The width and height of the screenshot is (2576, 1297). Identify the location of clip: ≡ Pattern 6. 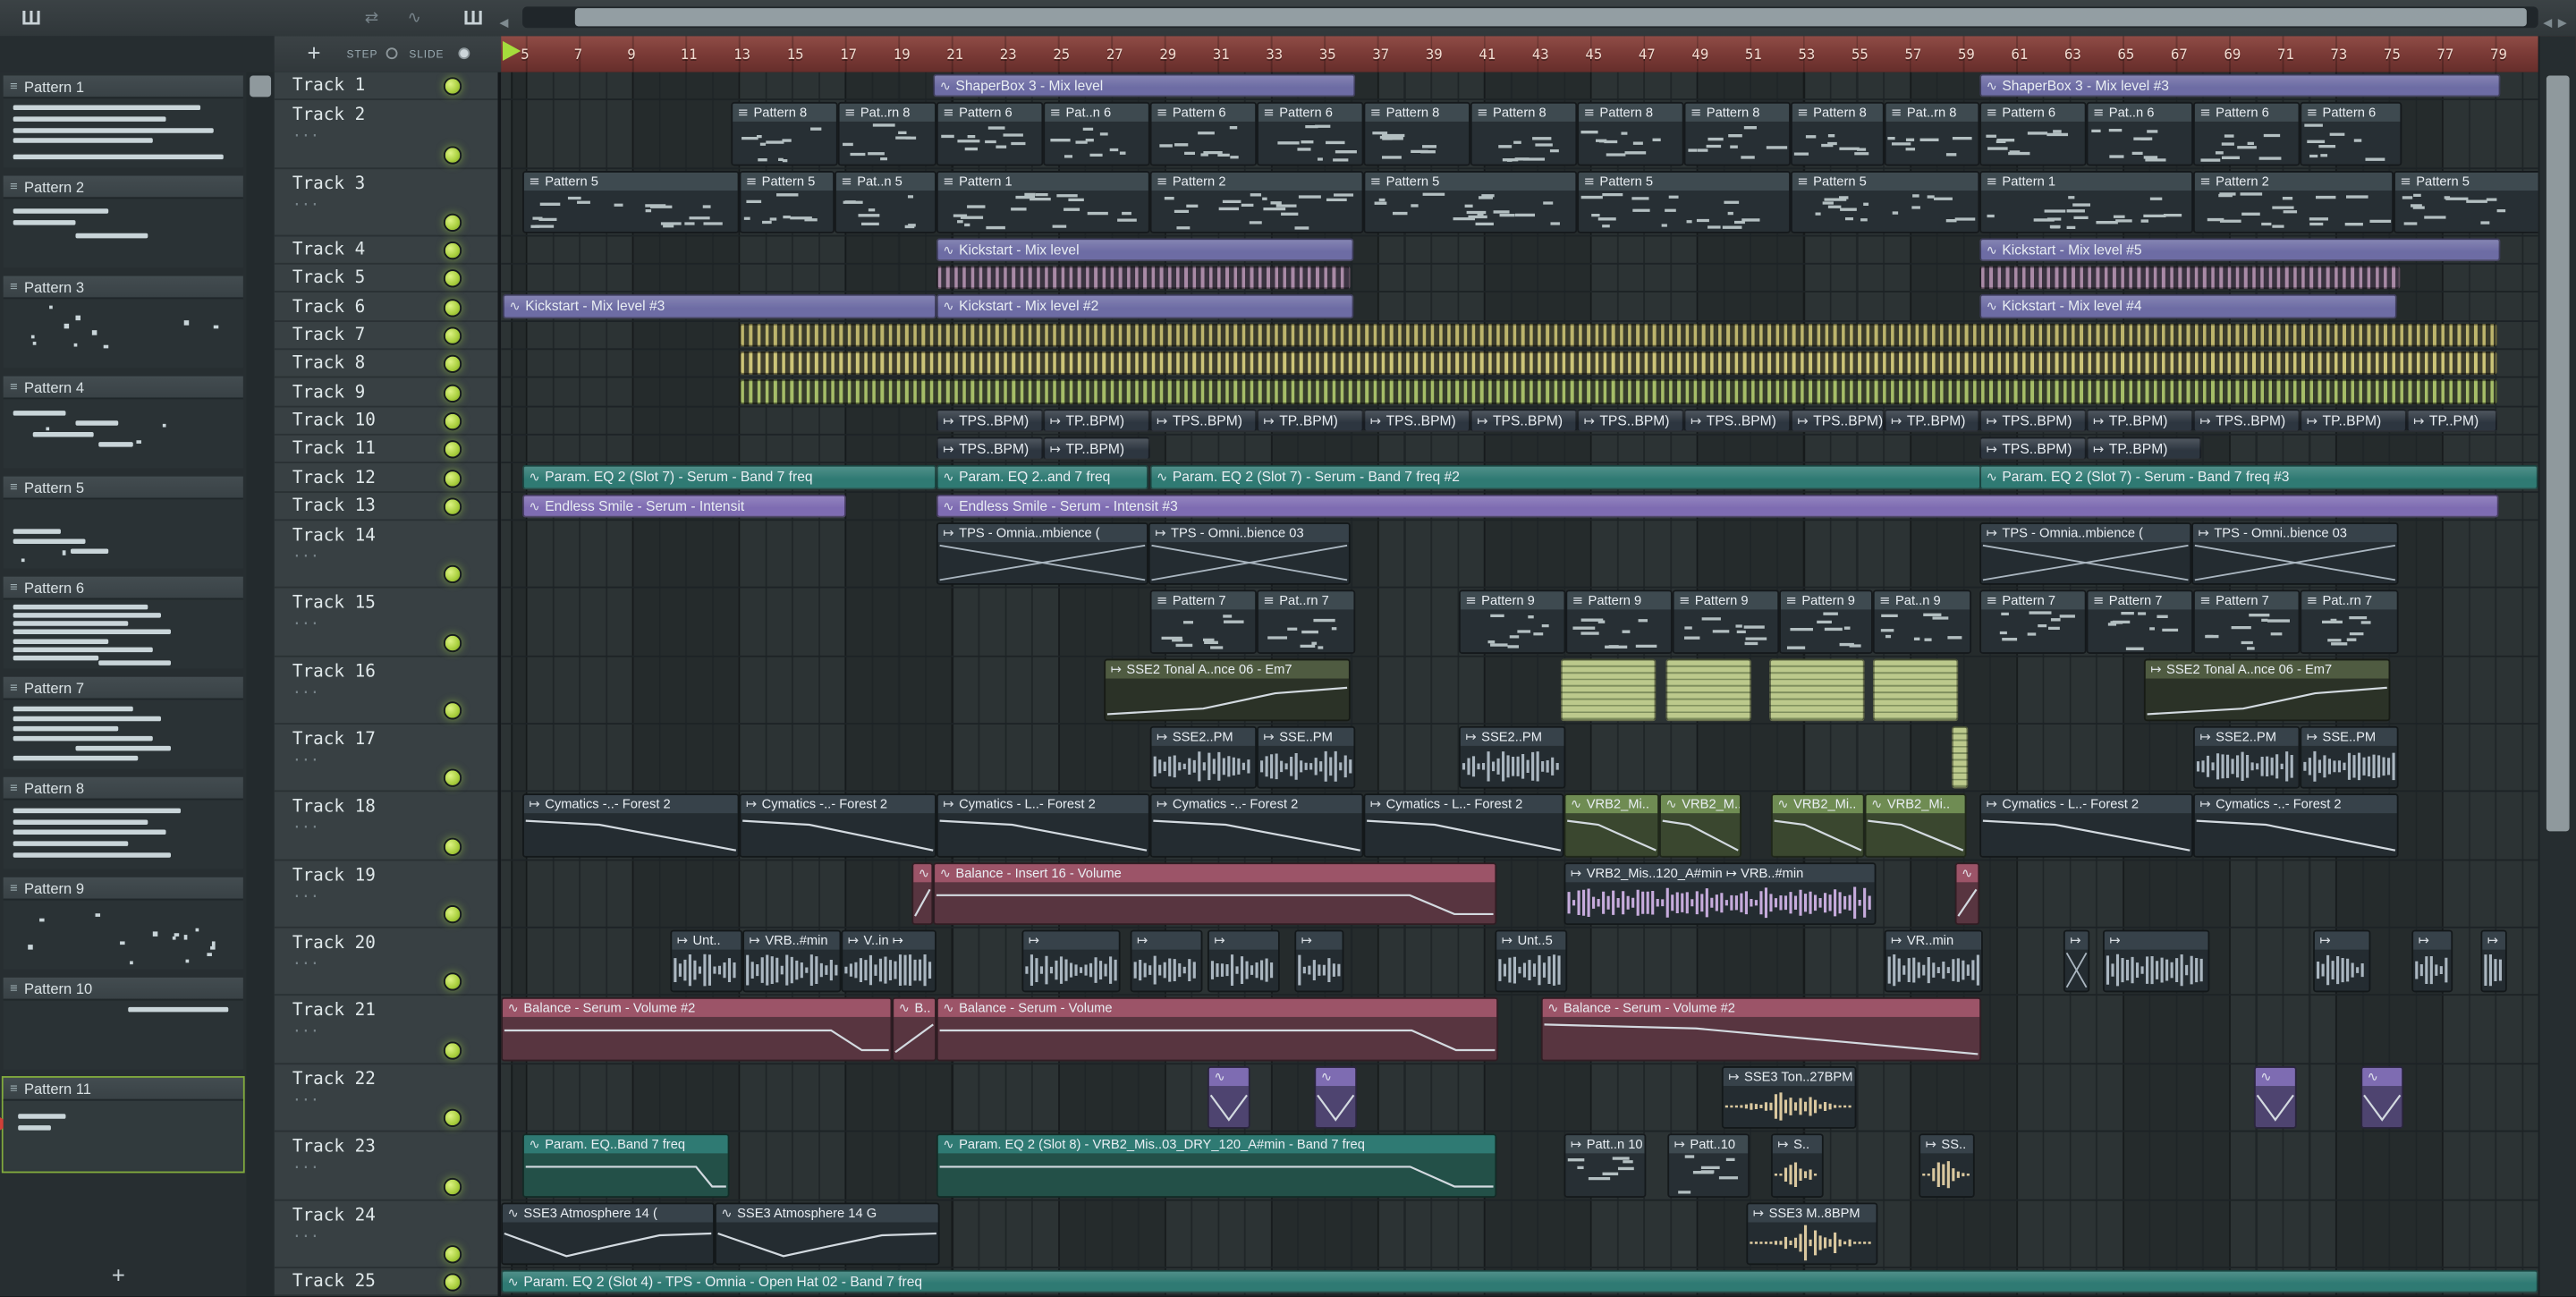
(990, 133).